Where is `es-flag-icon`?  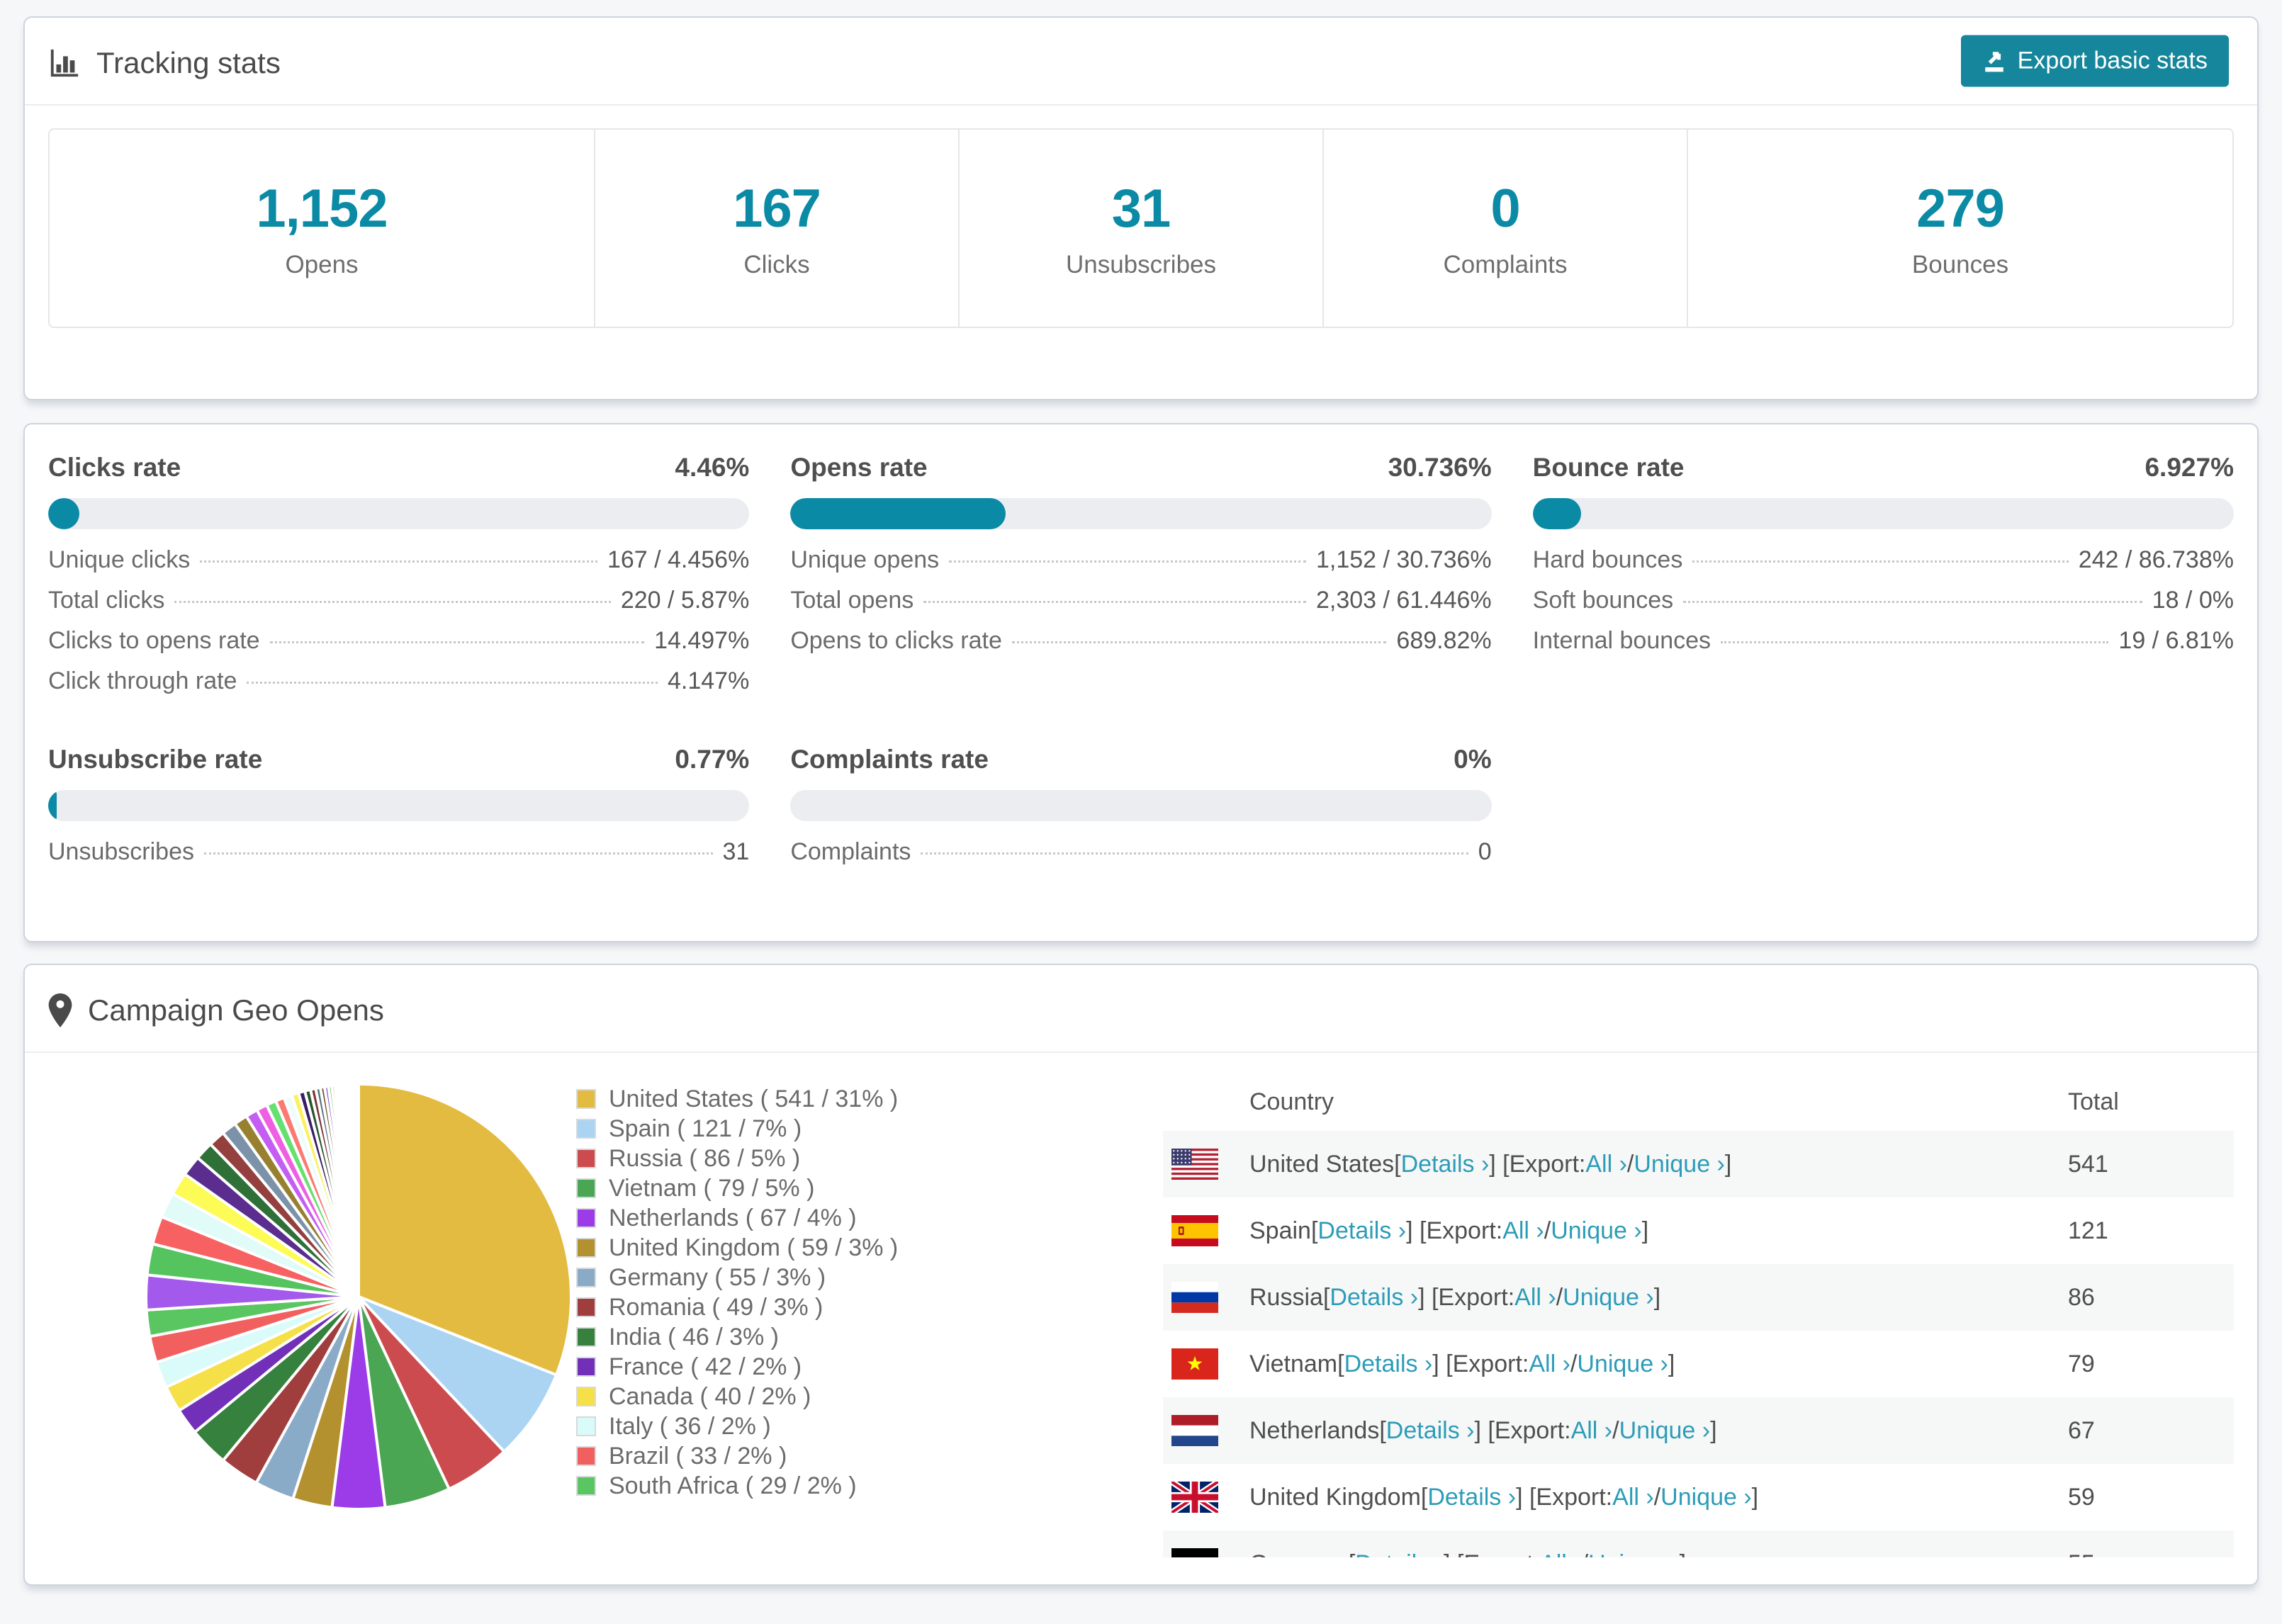 es-flag-icon is located at coordinates (1194, 1230).